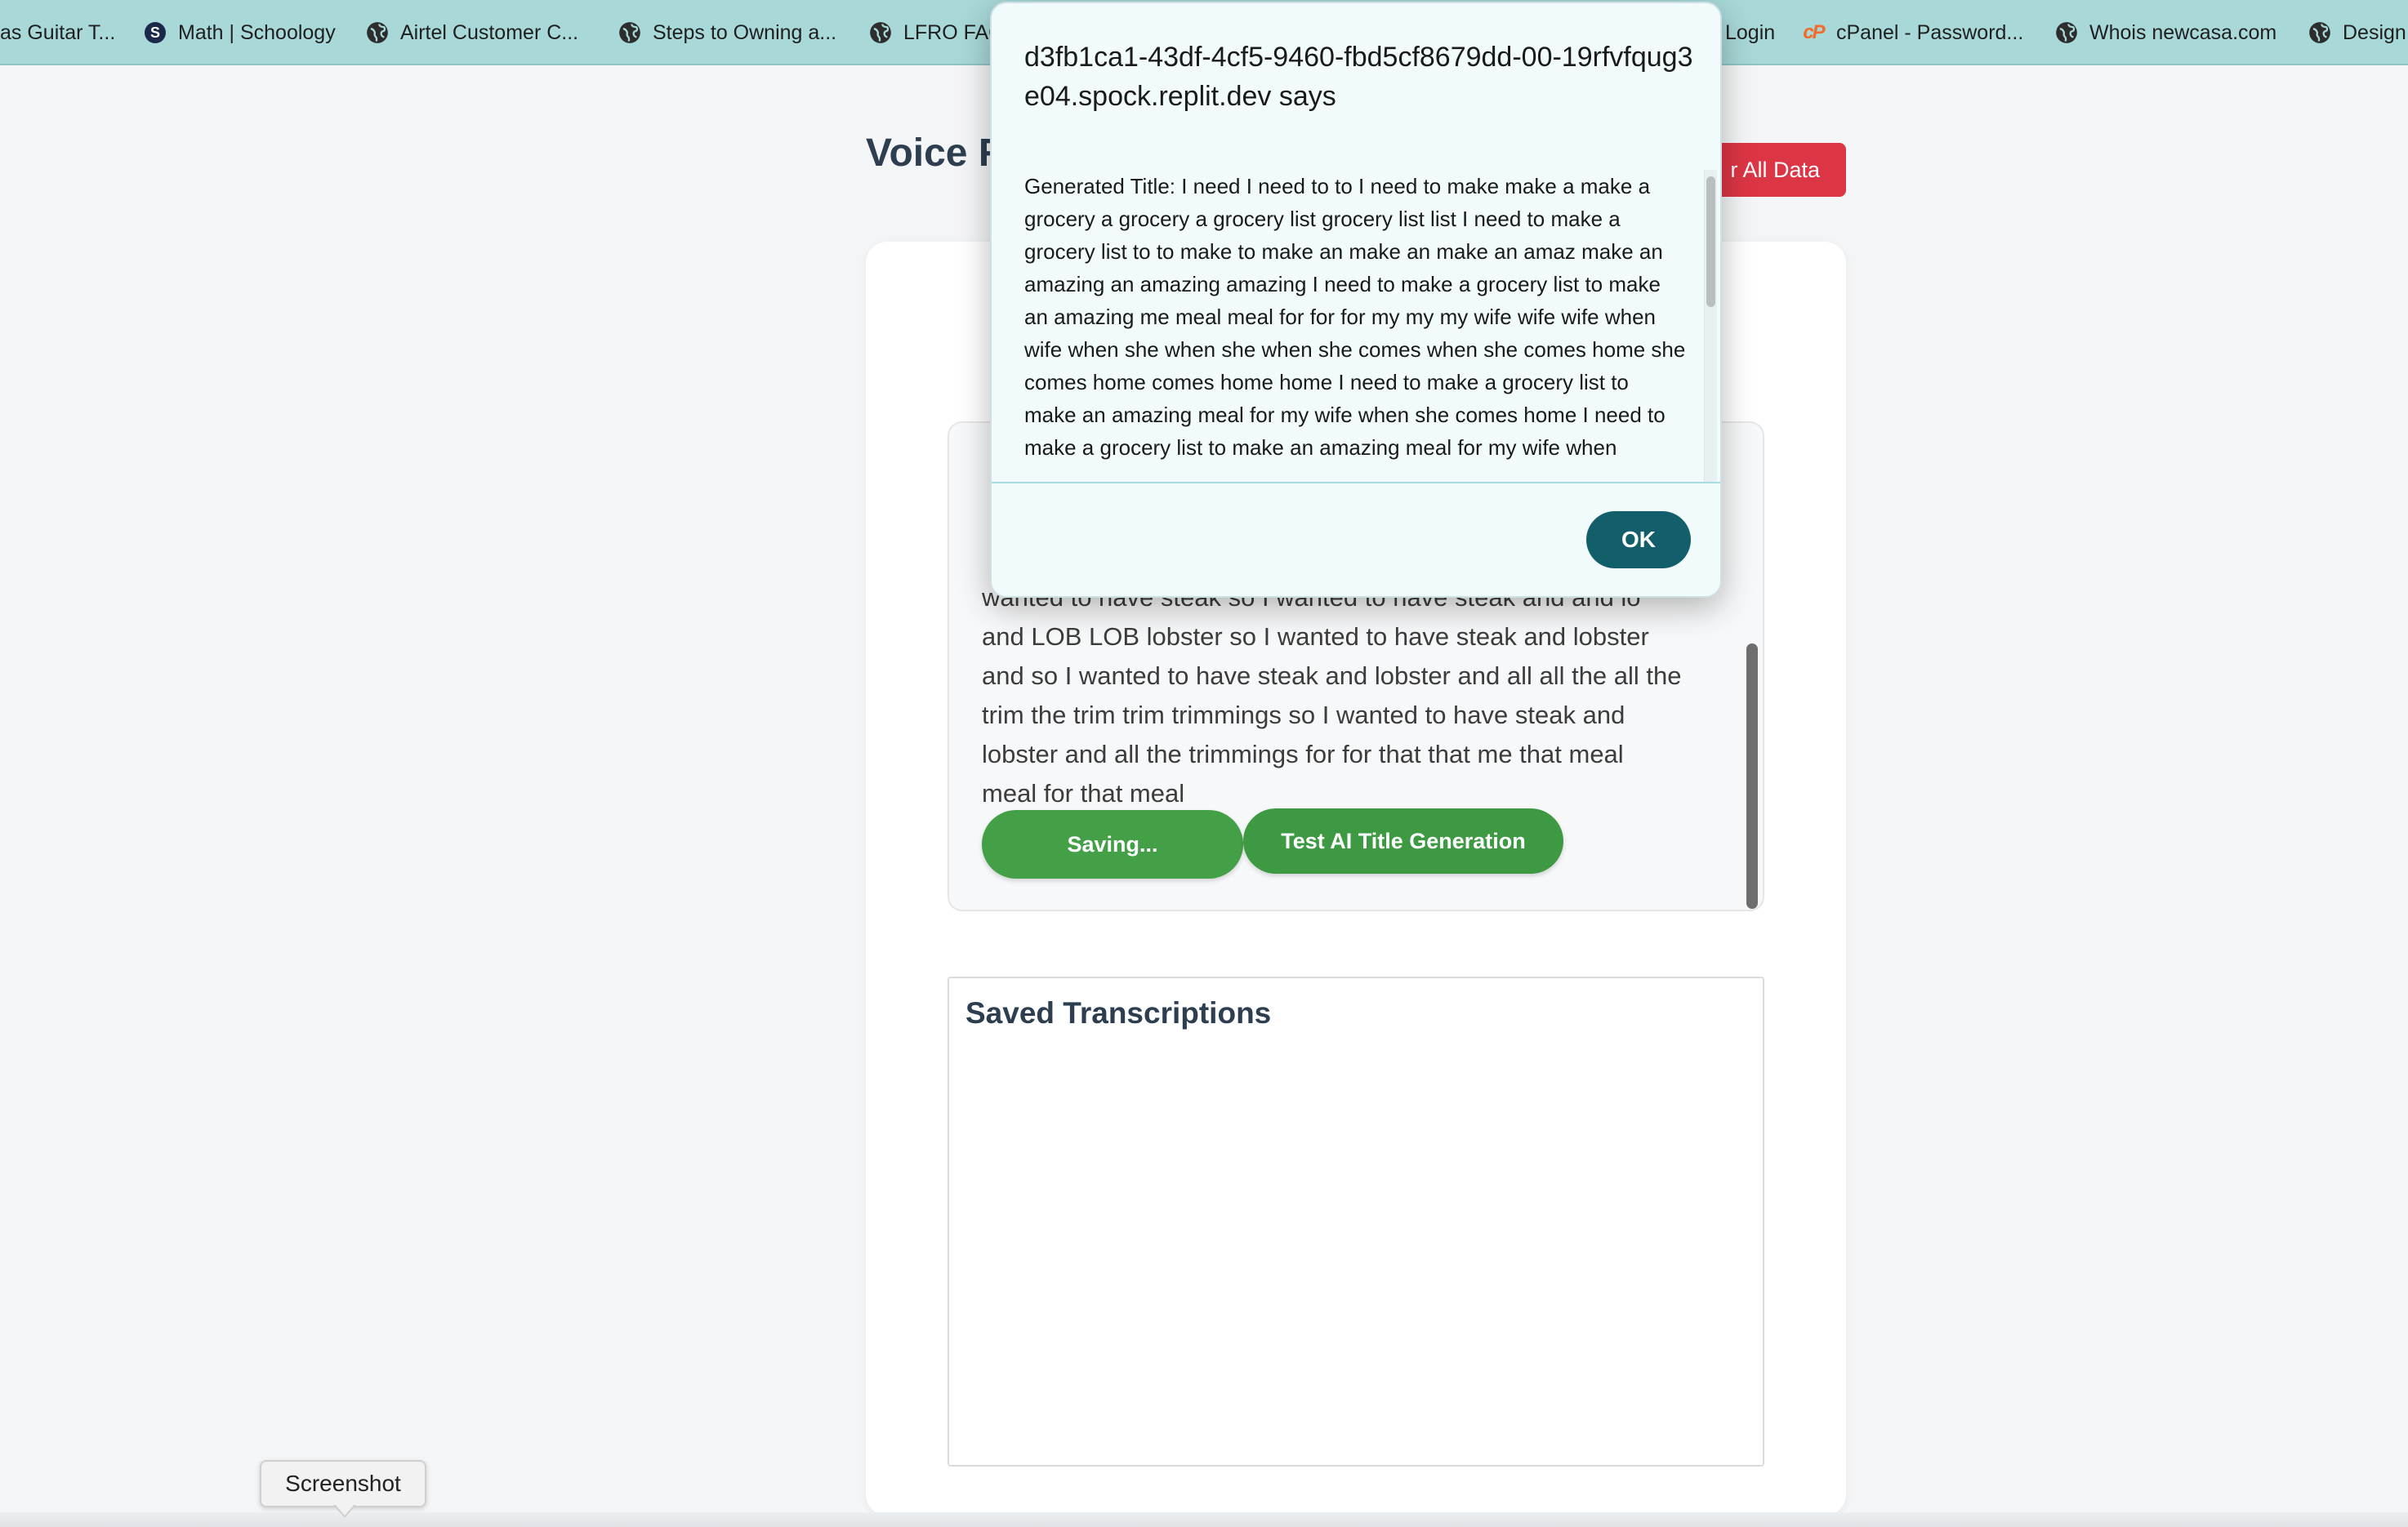  What do you see at coordinates (1814, 32) in the screenshot?
I see `cpanel-icon: cP` at bounding box center [1814, 32].